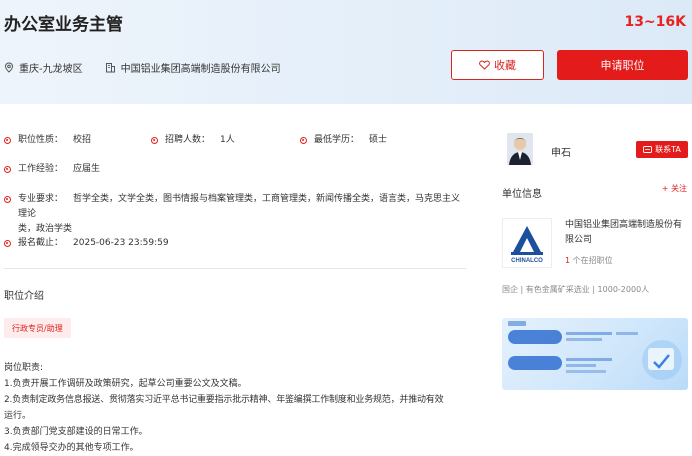 Image resolution: width=692 pixels, height=456 pixels. Describe the element at coordinates (193, 140) in the screenshot. I see `detail-headcount: 招聘人数： 1人` at that location.